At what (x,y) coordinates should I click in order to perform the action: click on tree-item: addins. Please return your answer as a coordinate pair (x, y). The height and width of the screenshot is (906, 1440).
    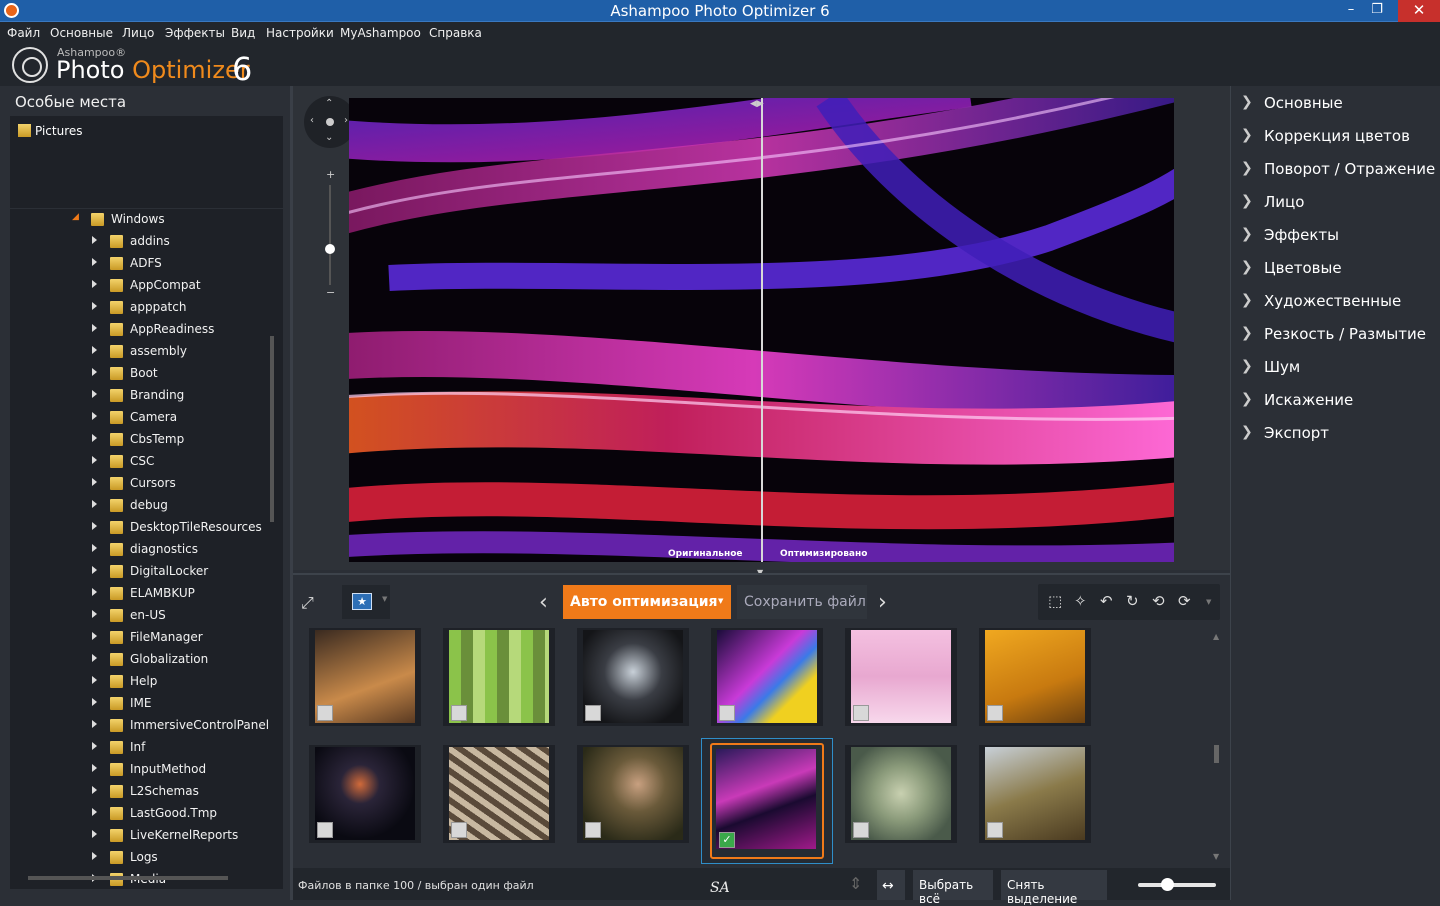
    Looking at the image, I should click on (140, 242).